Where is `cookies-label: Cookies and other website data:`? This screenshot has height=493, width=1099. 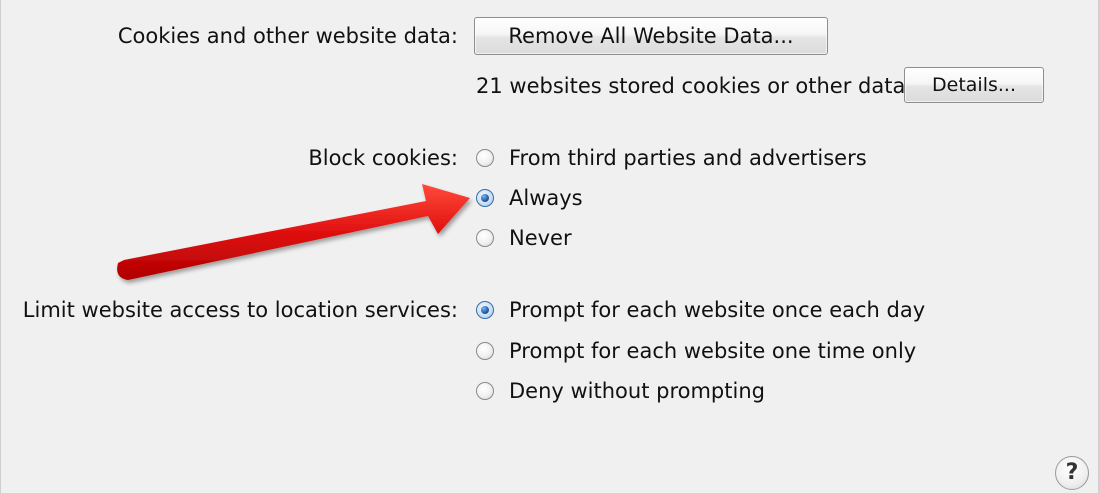 cookies-label: Cookies and other website data: is located at coordinates (287, 36).